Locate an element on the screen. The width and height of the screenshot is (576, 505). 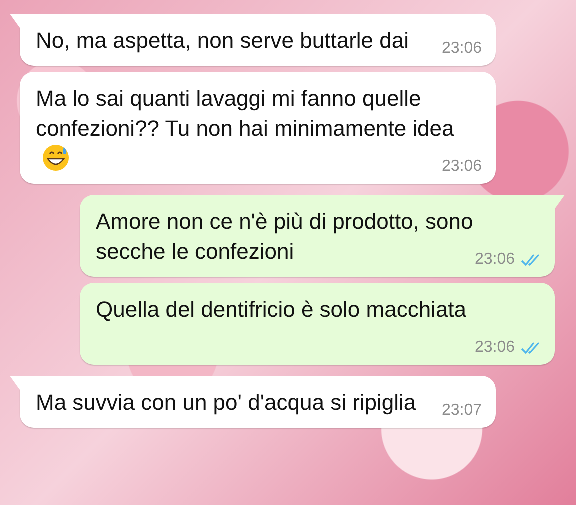
message-text: Ma suvvia con un po' d'acqua si ripiglia is located at coordinates (226, 402).